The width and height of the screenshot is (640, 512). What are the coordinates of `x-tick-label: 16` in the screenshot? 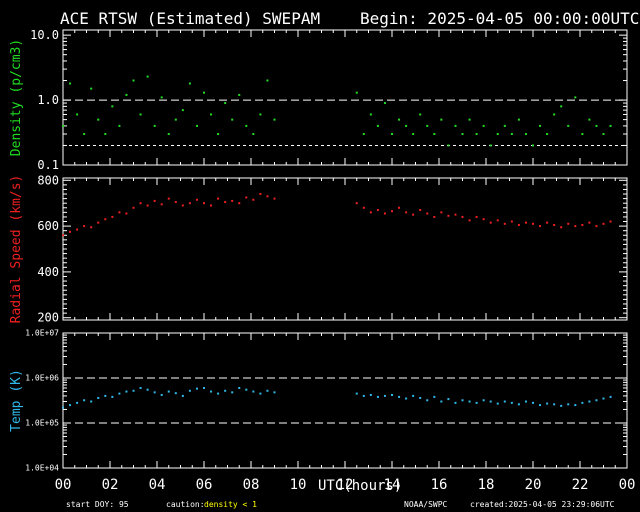 It's located at (439, 485).